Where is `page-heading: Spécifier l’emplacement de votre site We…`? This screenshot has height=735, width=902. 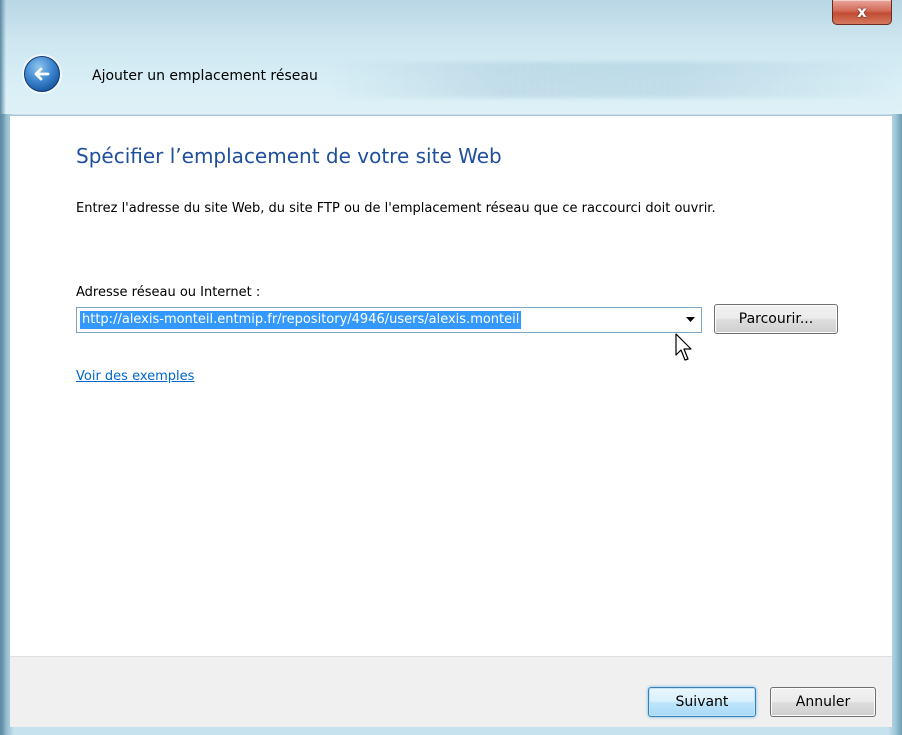 page-heading: Spécifier l’emplacement de votre site We… is located at coordinates (289, 156).